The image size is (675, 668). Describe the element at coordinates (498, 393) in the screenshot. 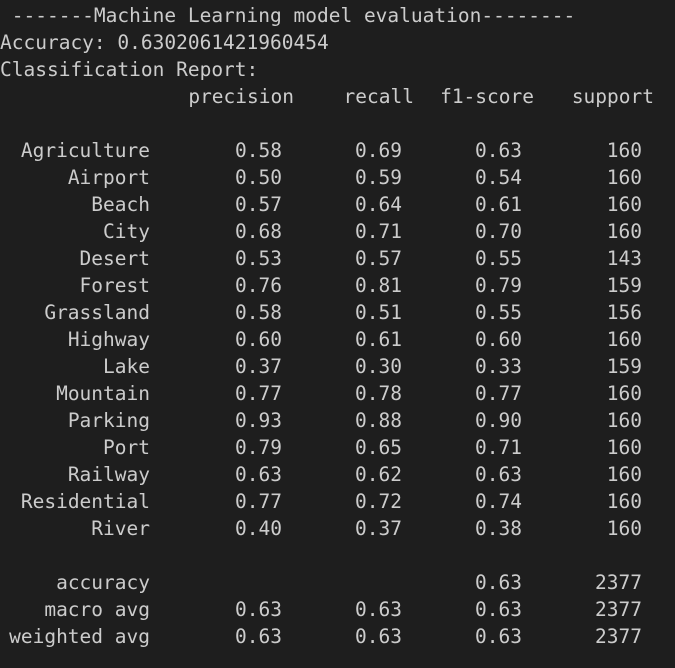

I see `f1-score-value: 0.77` at that location.